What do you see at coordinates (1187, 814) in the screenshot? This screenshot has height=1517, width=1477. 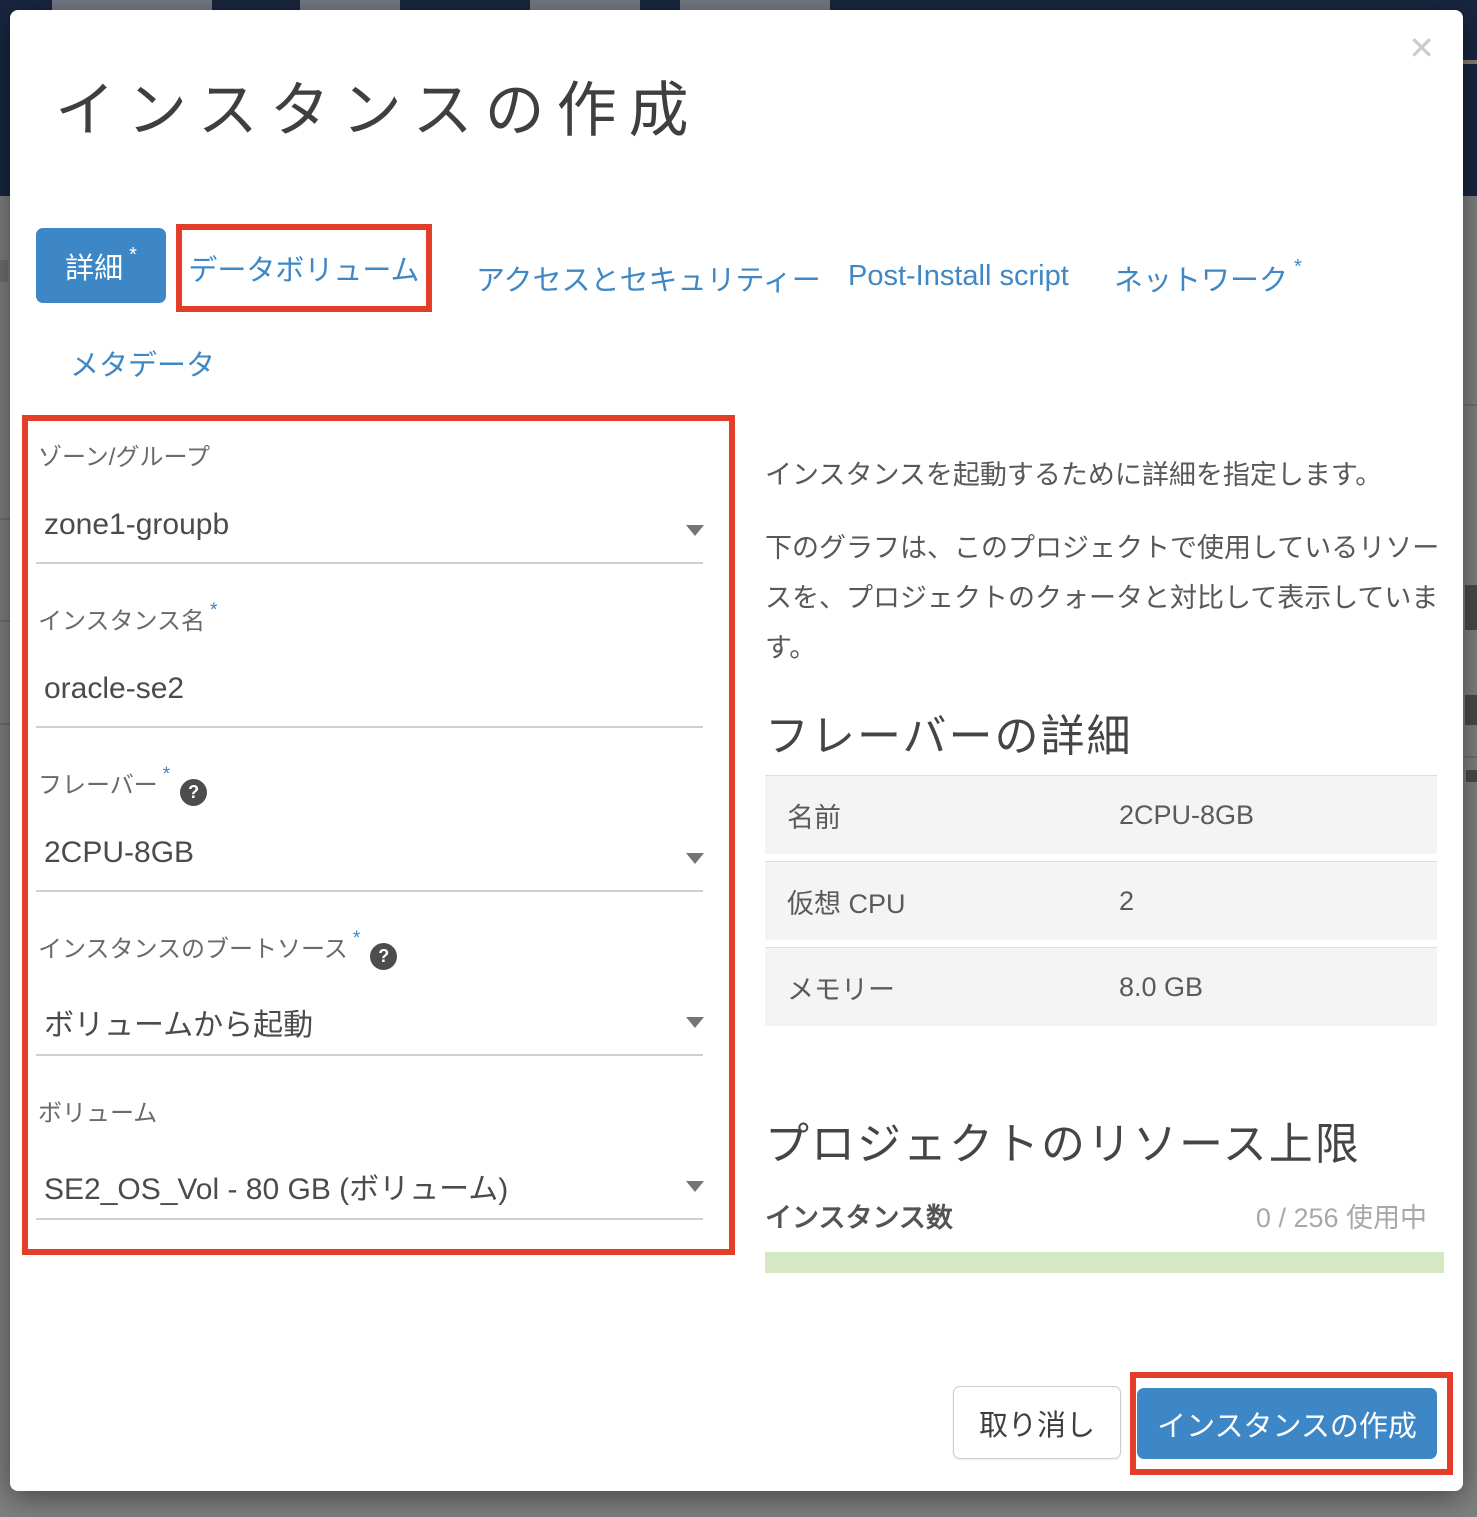 I see `flavor-row-value: 2CPU-8GB` at bounding box center [1187, 814].